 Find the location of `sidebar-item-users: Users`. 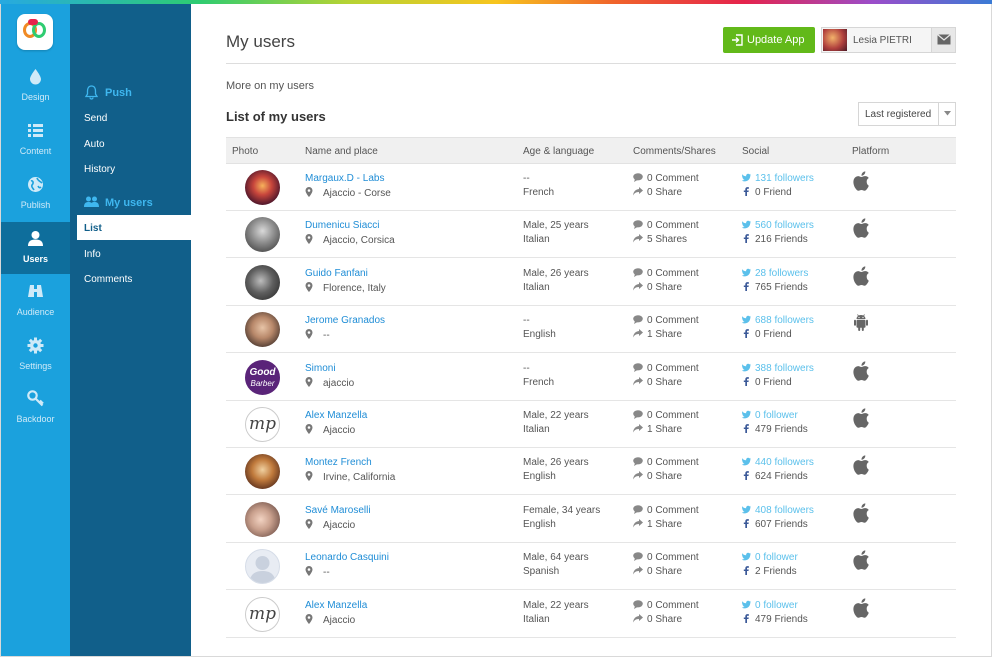

sidebar-item-users: Users is located at coordinates (35, 248).